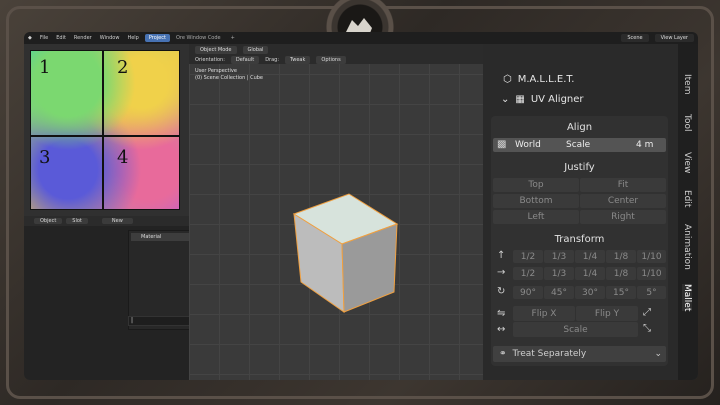 This screenshot has height=405, width=720. I want to click on drag-dropdown: Tweak, so click(298, 60).